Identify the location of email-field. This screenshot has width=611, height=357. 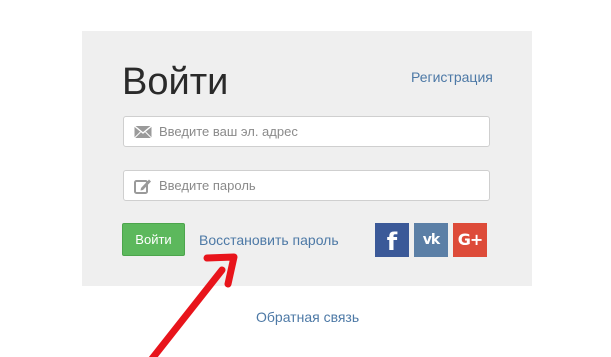
(306, 131).